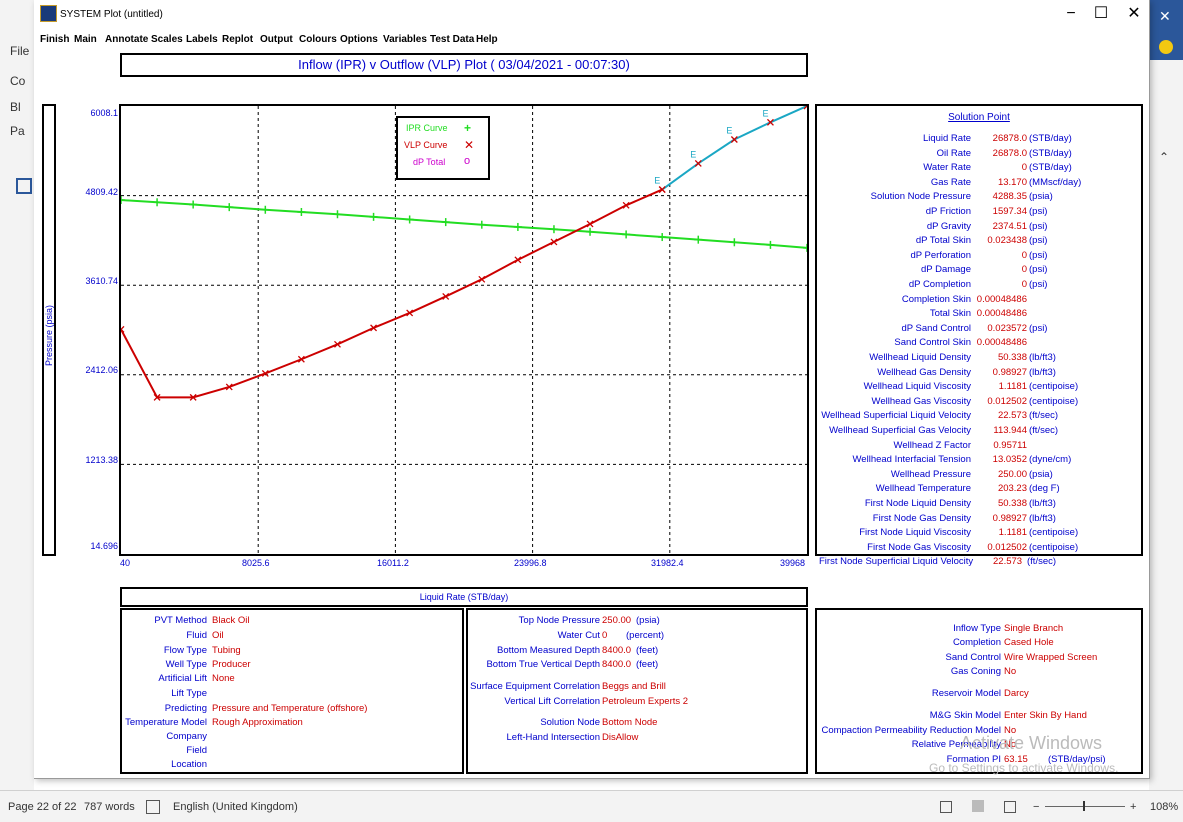 This screenshot has height=822, width=1183. I want to click on menu-test-data: Test Data, so click(452, 39).